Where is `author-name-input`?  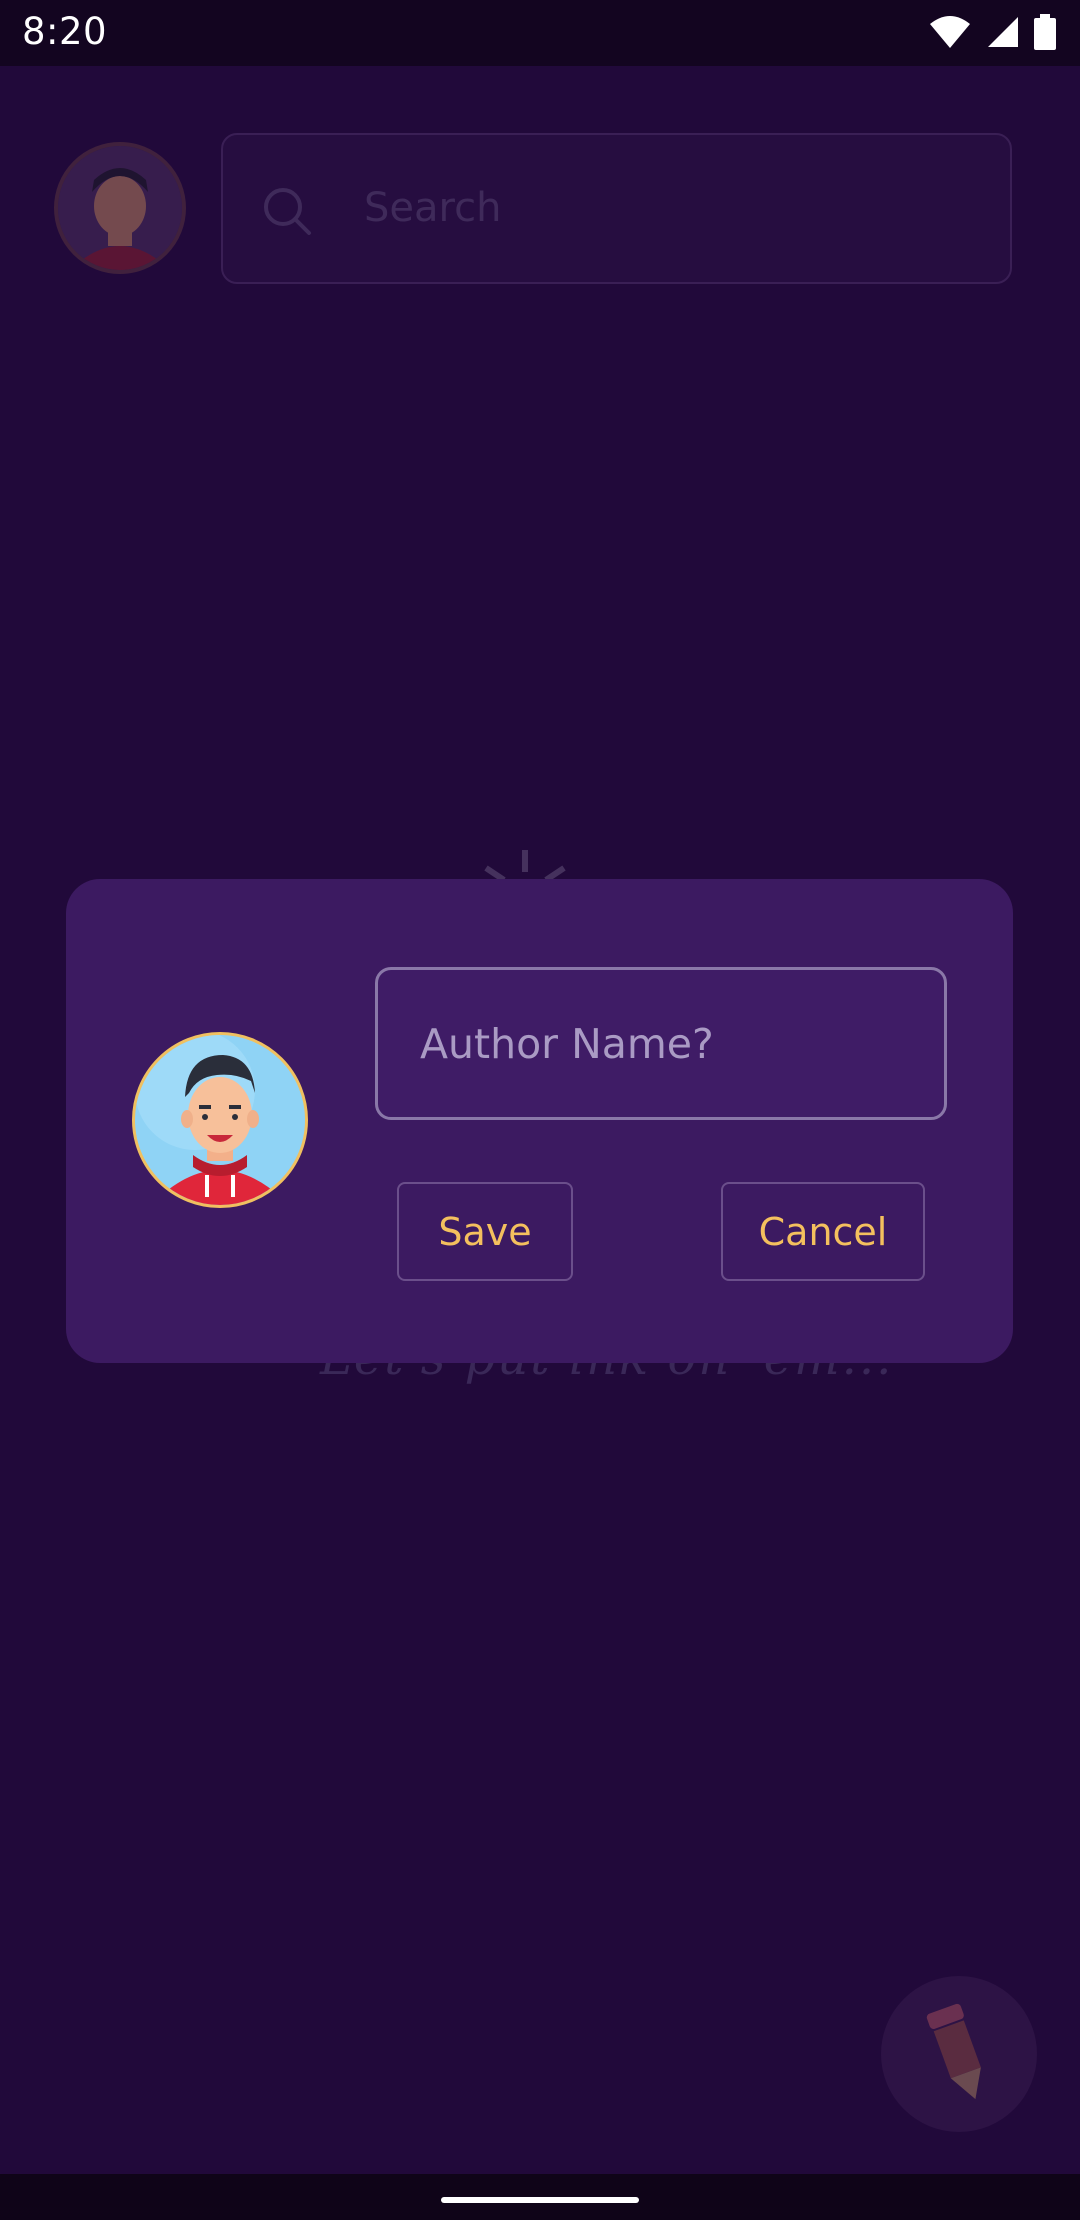
author-name-input is located at coordinates (661, 1043).